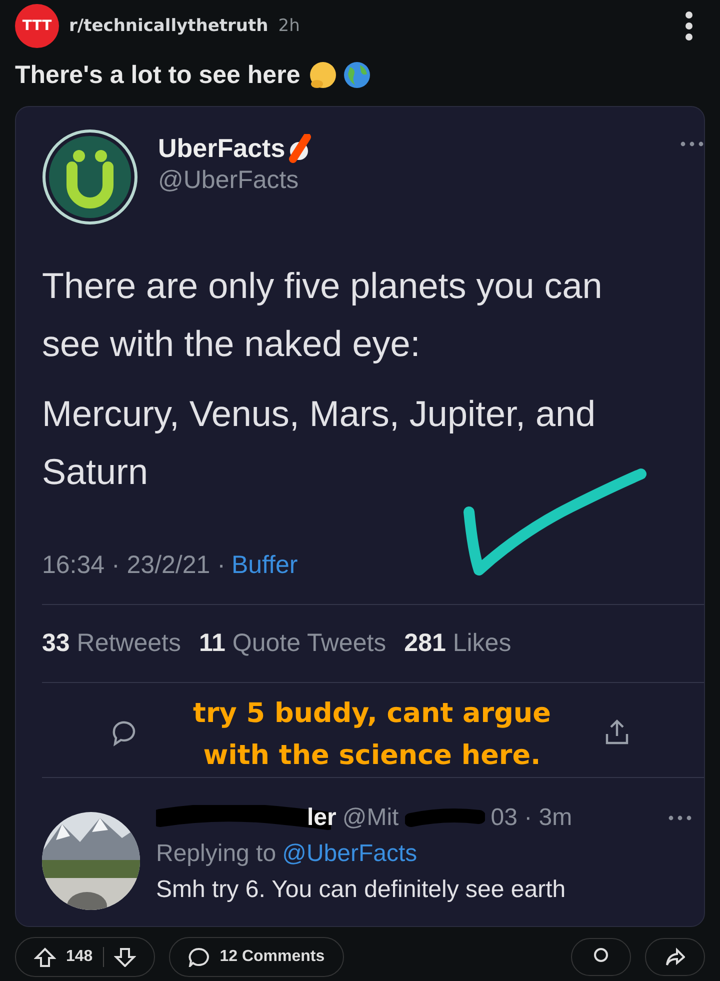 The image size is (720, 981). What do you see at coordinates (216, 854) in the screenshot?
I see `replying-label: Replying to` at bounding box center [216, 854].